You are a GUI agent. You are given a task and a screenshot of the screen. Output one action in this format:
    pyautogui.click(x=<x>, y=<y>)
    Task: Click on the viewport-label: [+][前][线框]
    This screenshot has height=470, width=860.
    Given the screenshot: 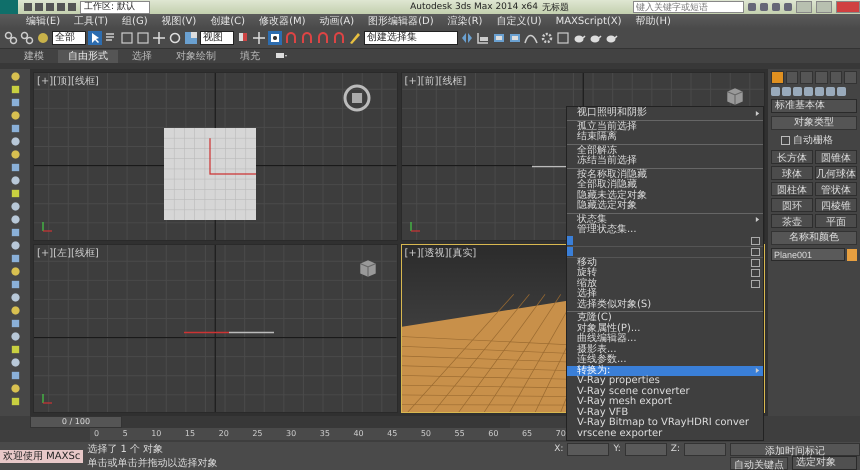 What is the action you would take?
    pyautogui.click(x=435, y=81)
    